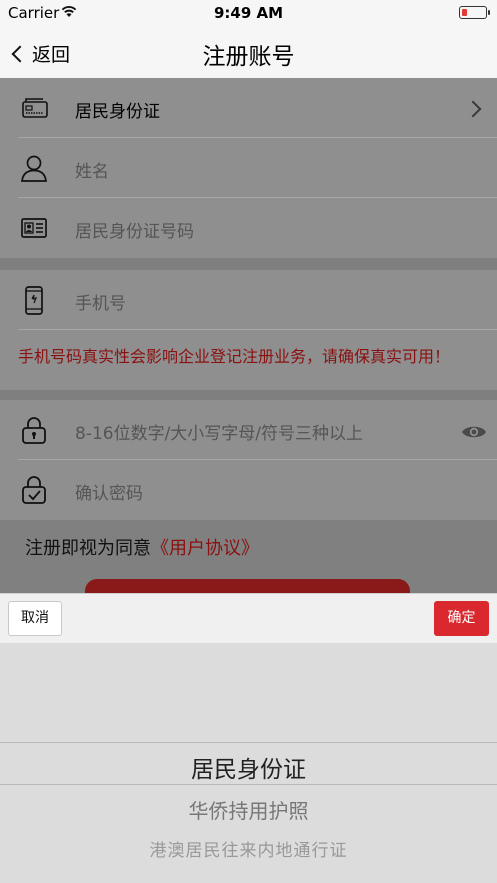 This screenshot has height=883, width=497. I want to click on password-input: 8-16位数字/大小写字母/符号三种以上, so click(219, 431).